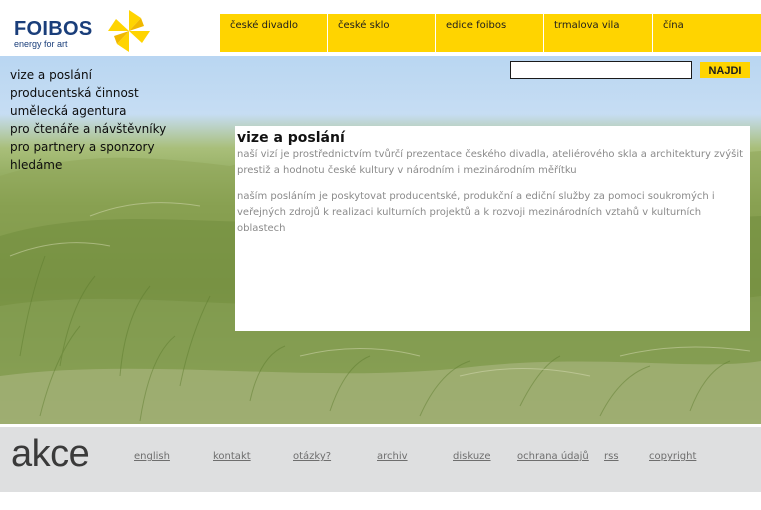 The width and height of the screenshot is (761, 510). Describe the element at coordinates (382, 33) in the screenshot. I see `topnav-ceske-sklo: české sklo` at that location.